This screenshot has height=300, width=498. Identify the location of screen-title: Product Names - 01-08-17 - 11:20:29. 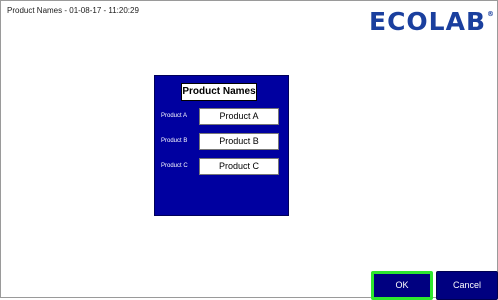
(73, 10).